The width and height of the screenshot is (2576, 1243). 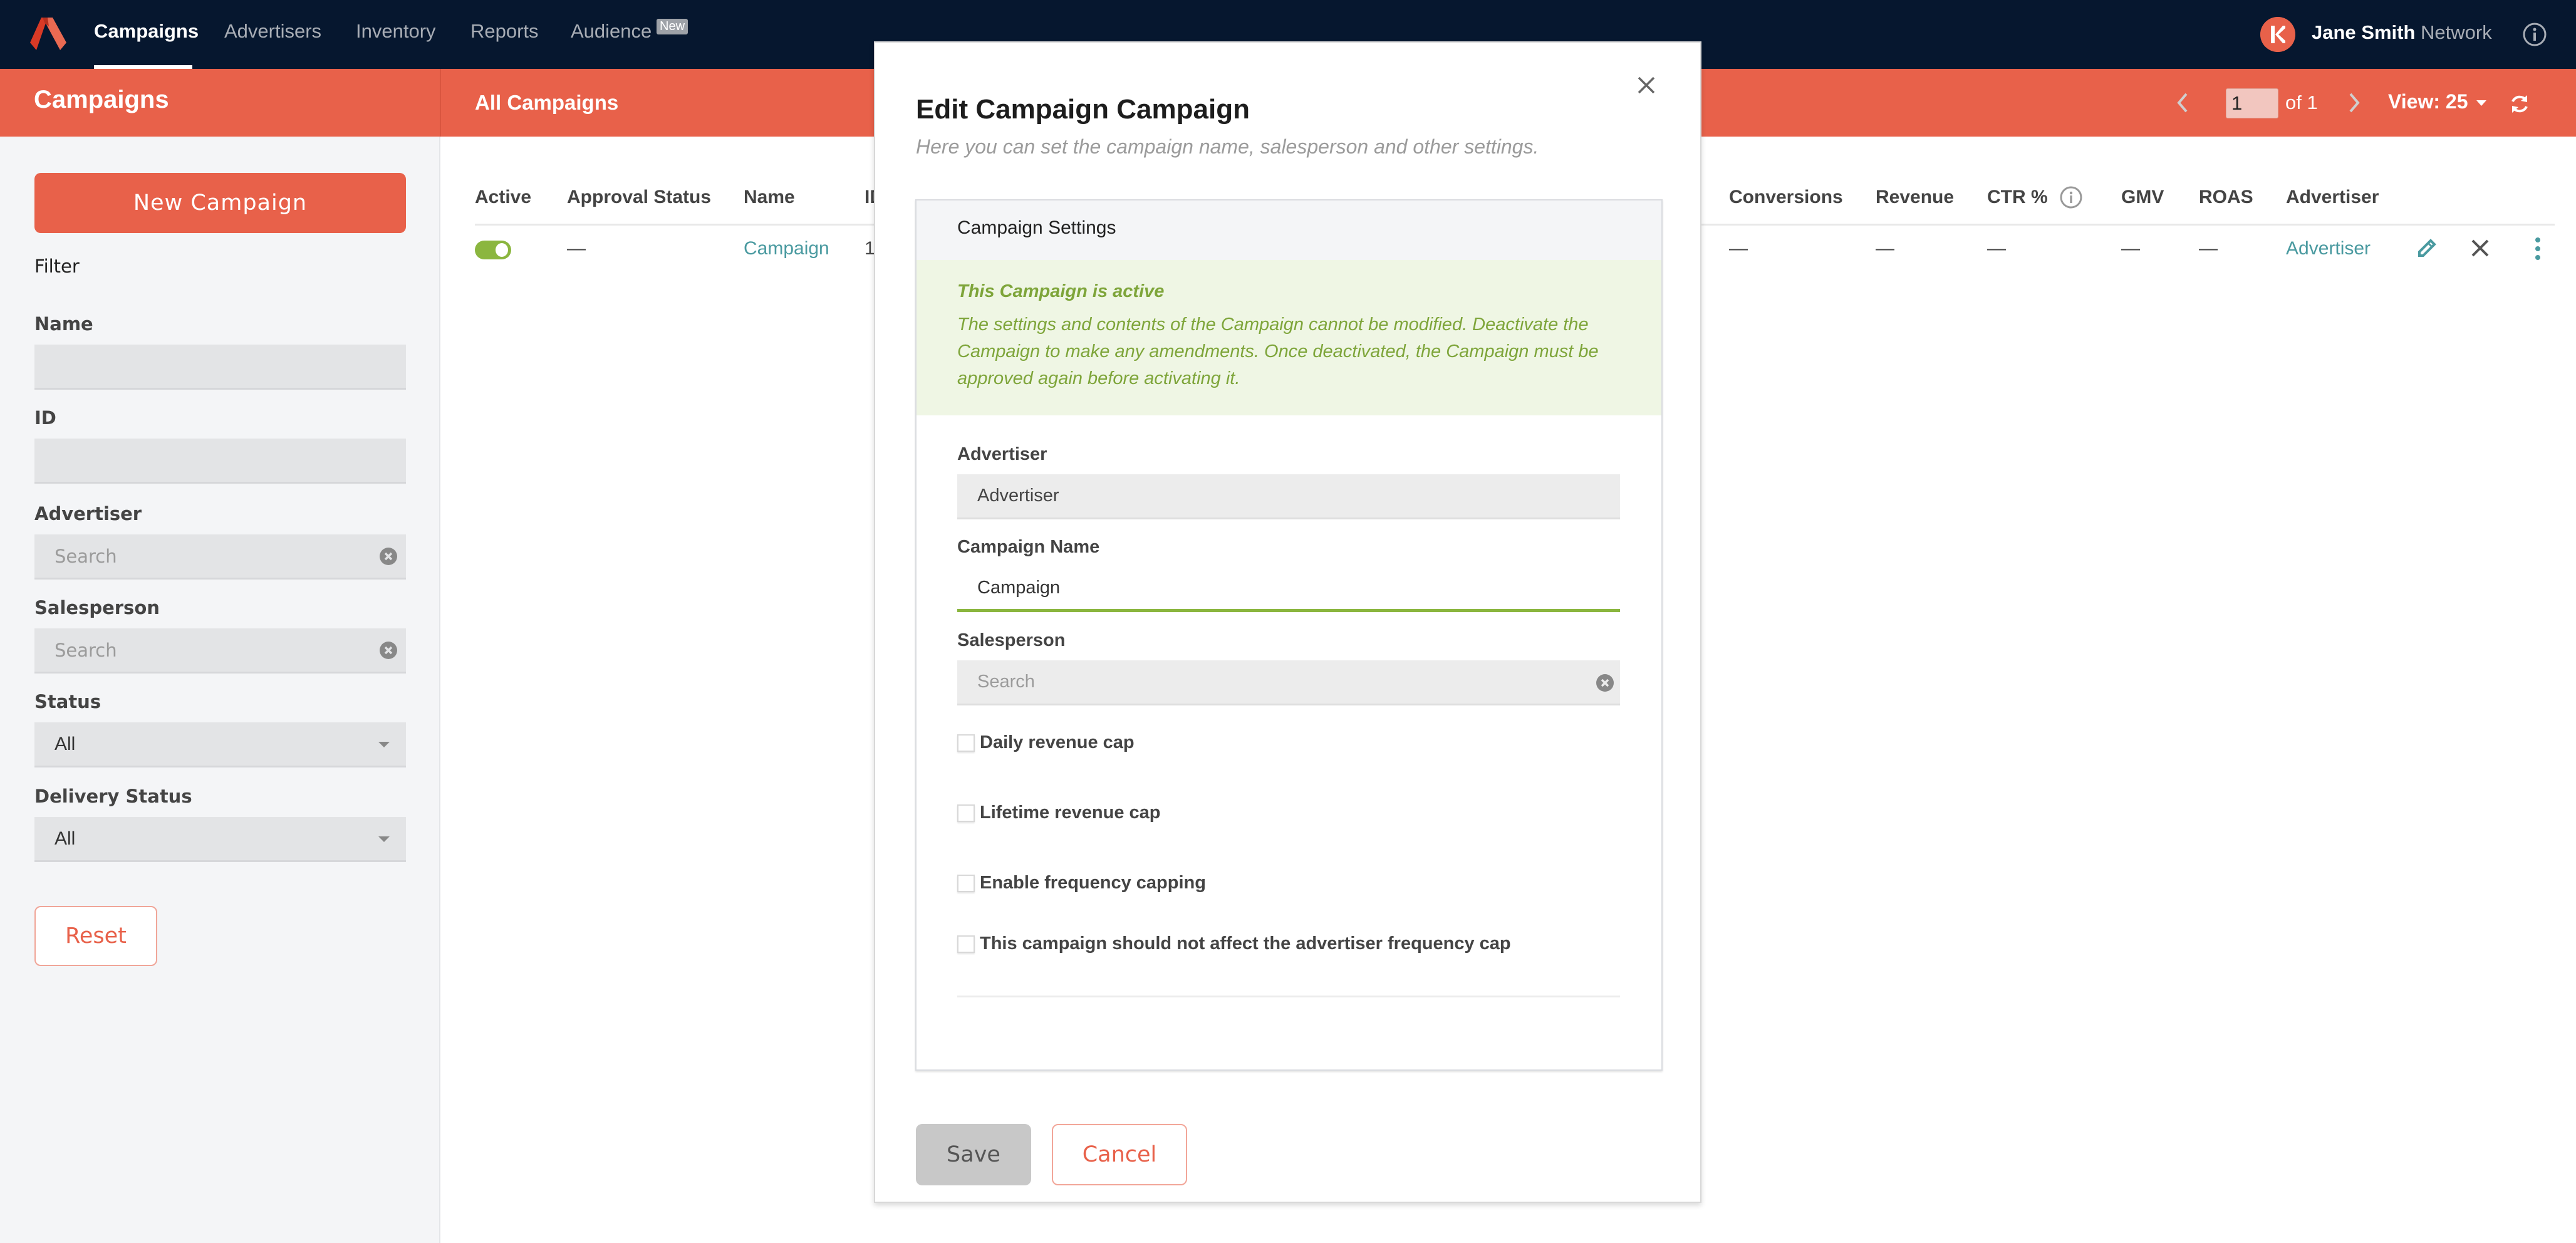 What do you see at coordinates (2456, 32) in the screenshot?
I see `user-network: Network` at bounding box center [2456, 32].